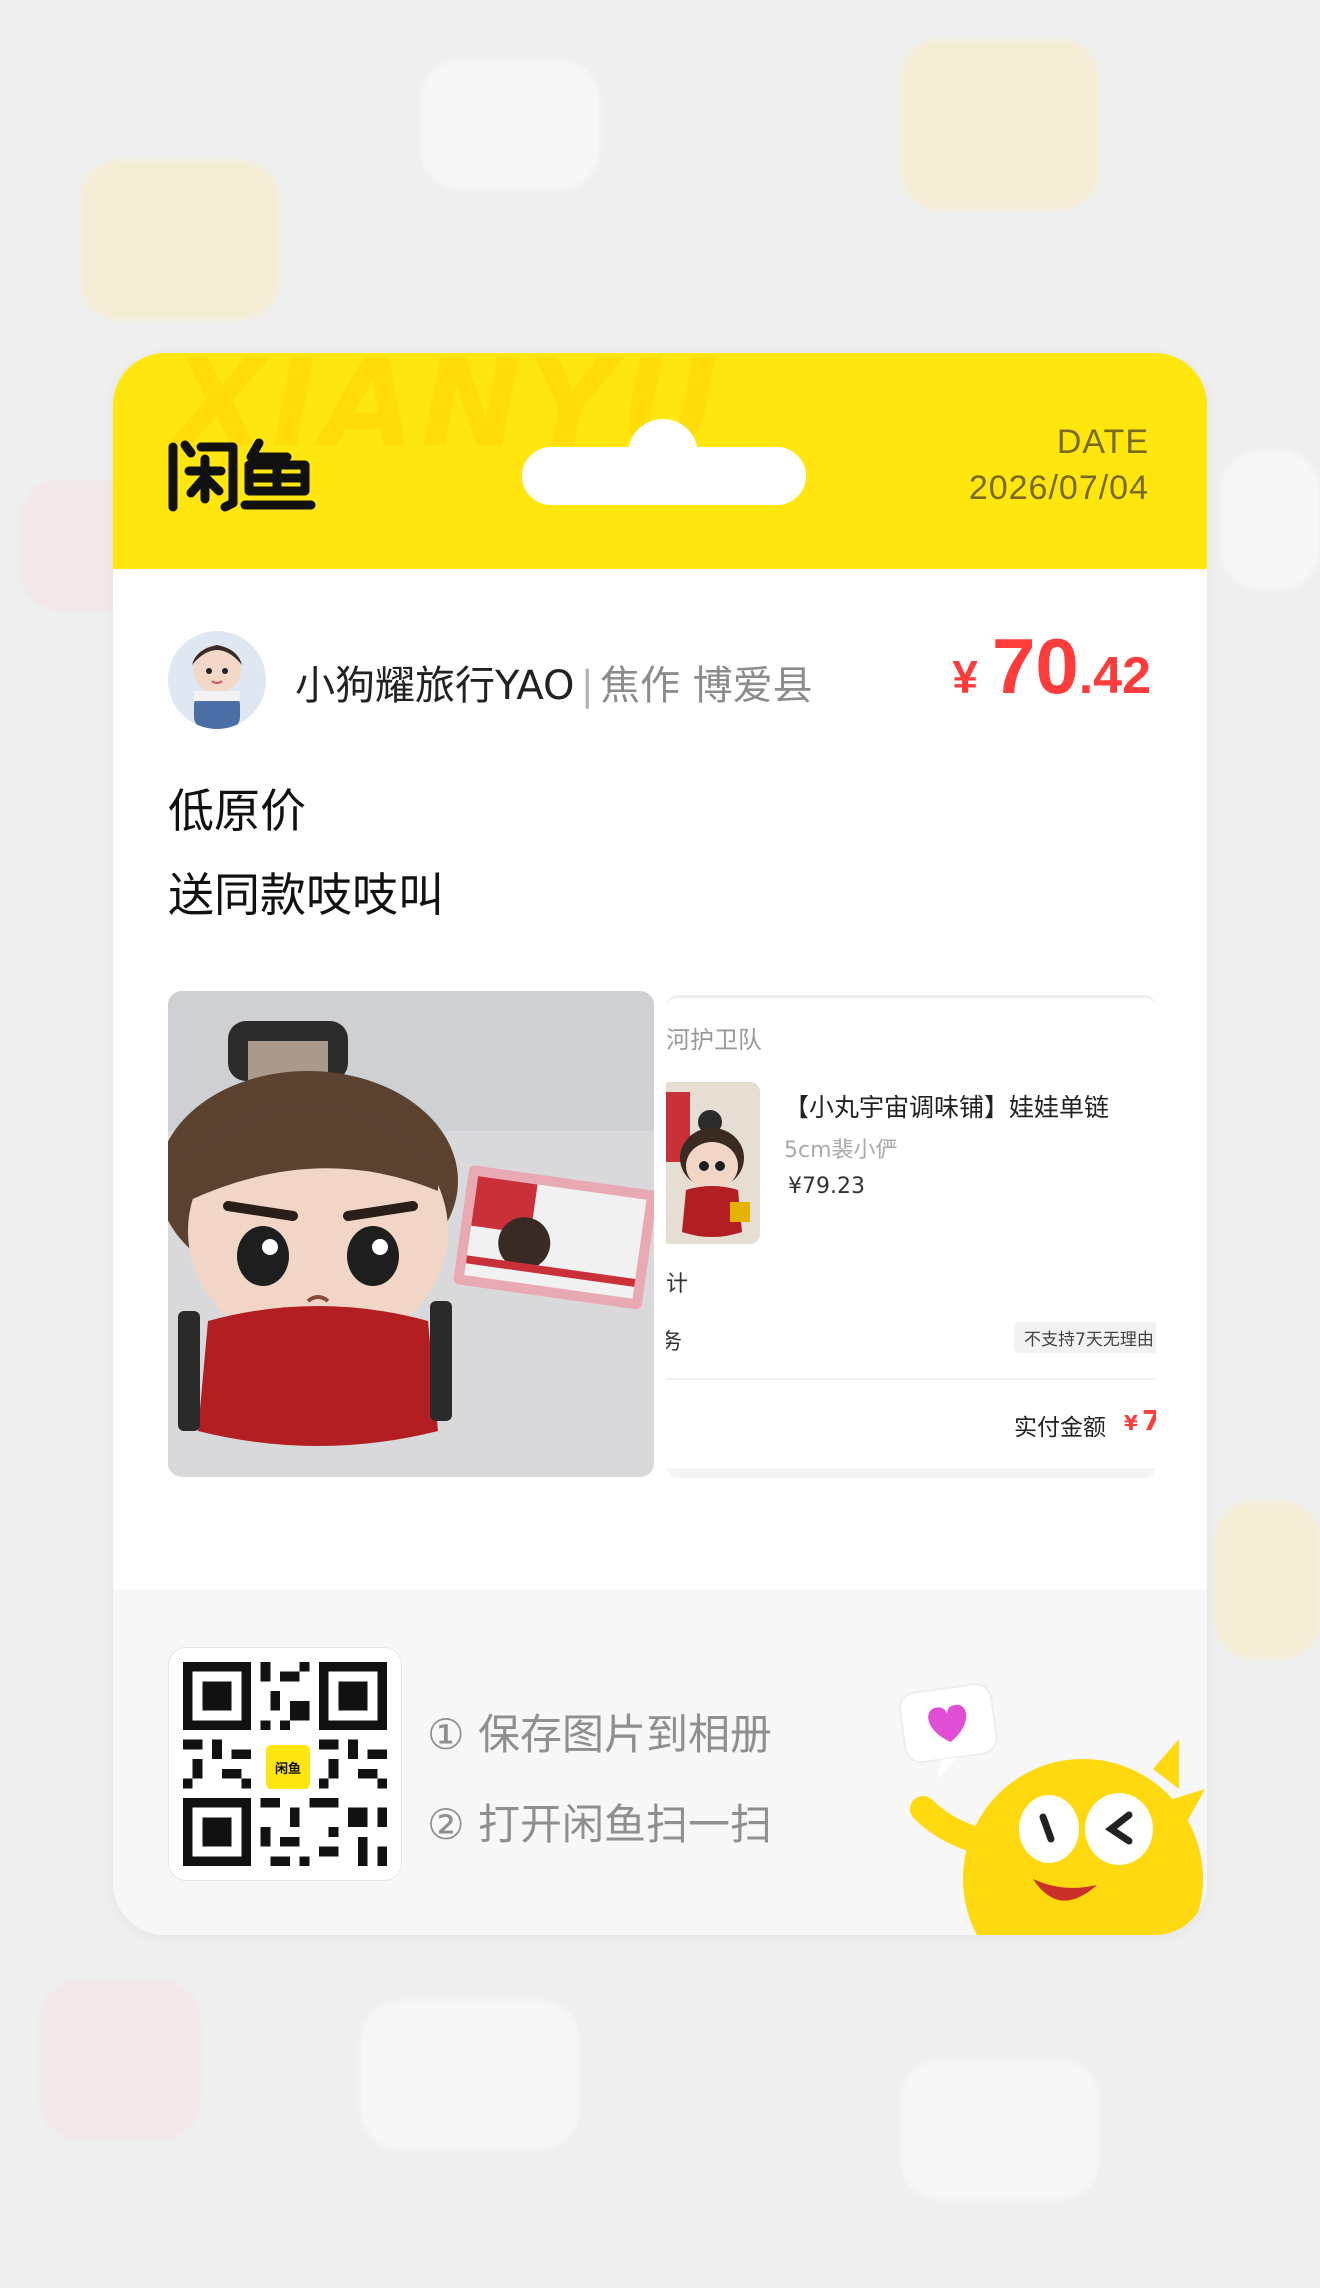  I want to click on xianyu-mascot-illustration, so click(1045, 1807).